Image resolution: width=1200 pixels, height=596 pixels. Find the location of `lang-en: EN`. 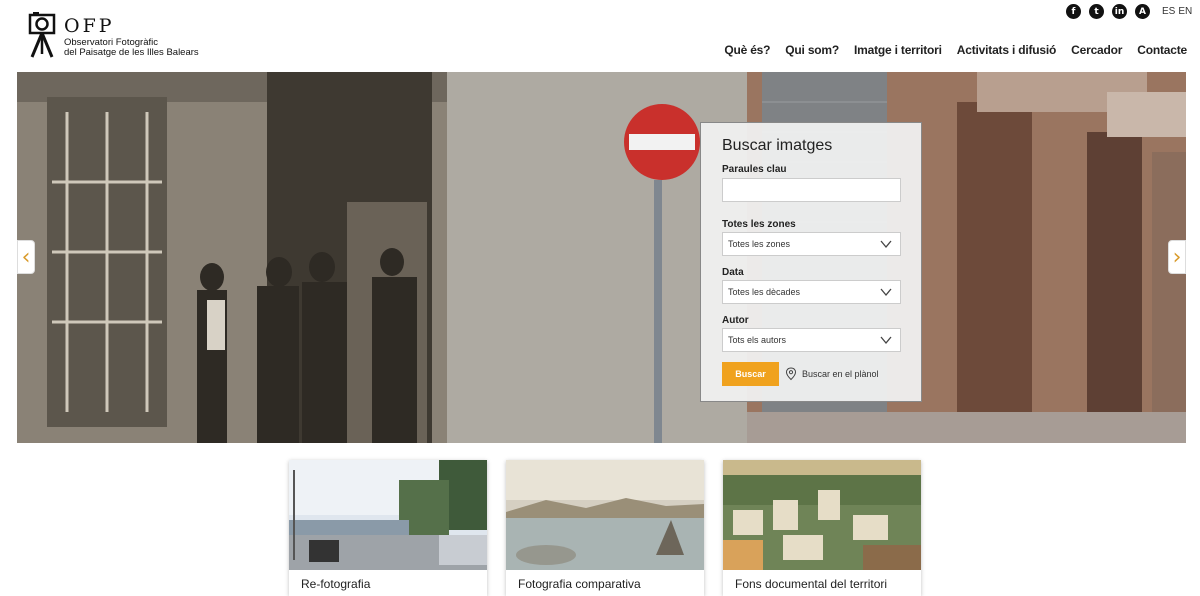

lang-en: EN is located at coordinates (1185, 11).